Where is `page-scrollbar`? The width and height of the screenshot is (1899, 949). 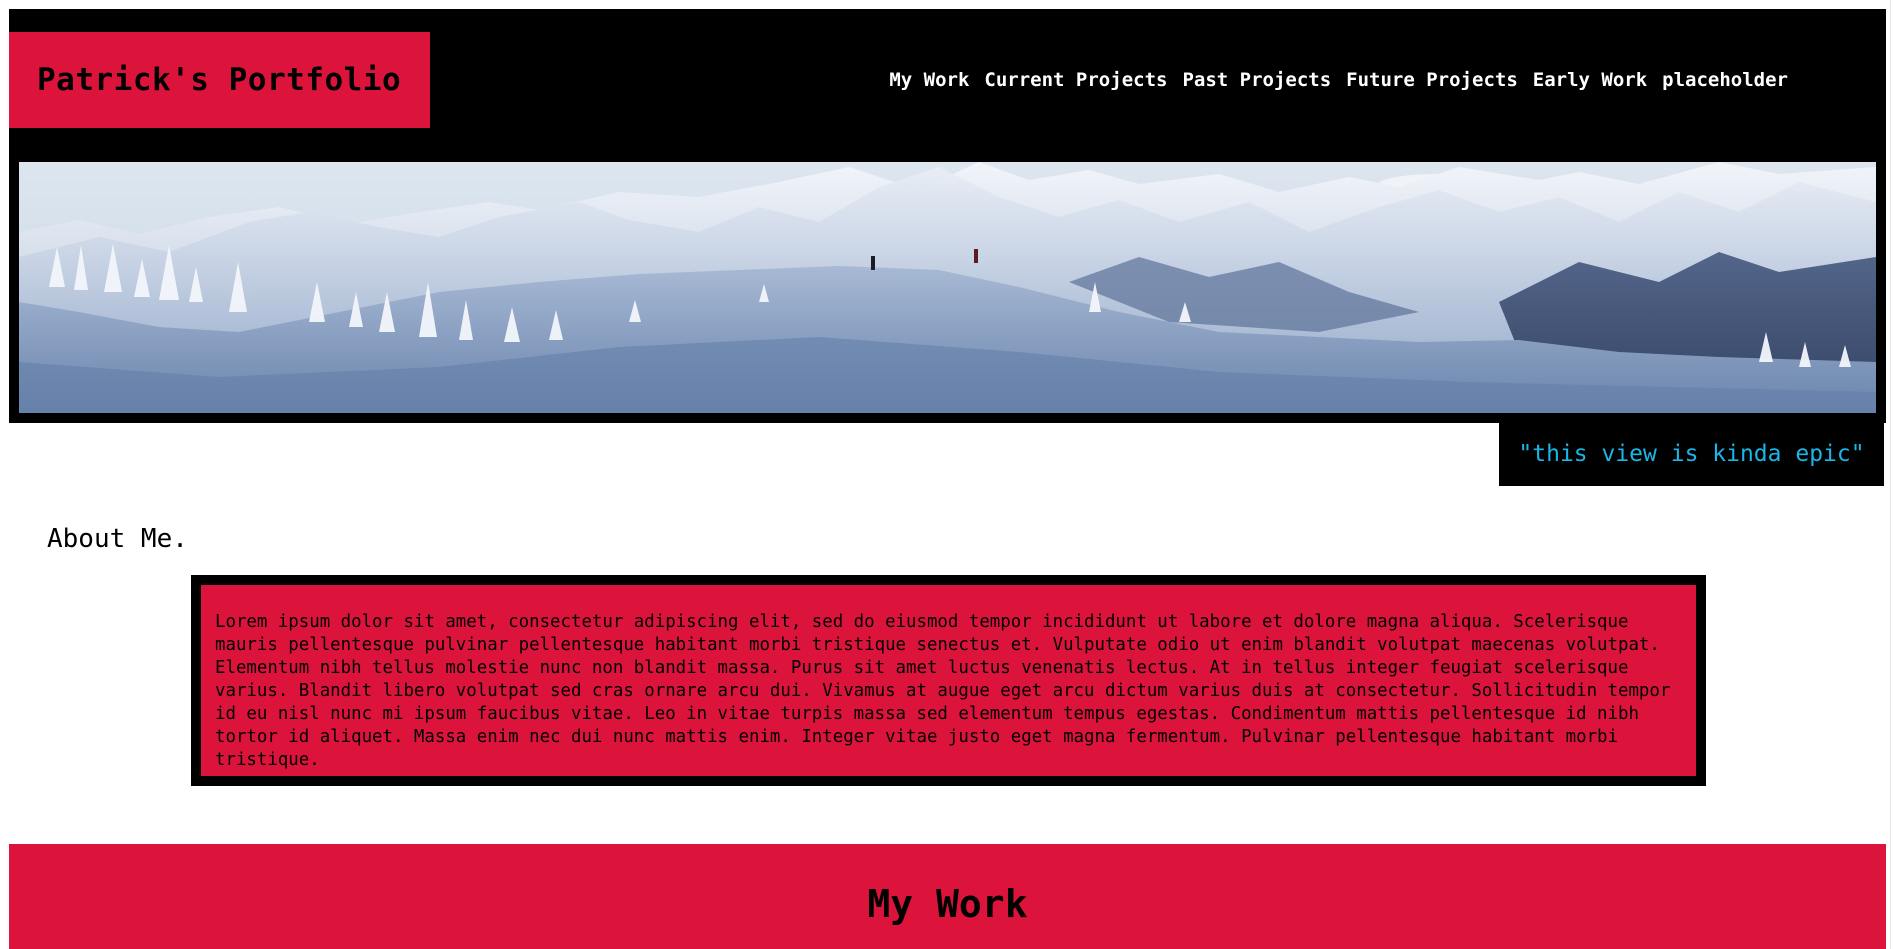
page-scrollbar is located at coordinates (1894, 474).